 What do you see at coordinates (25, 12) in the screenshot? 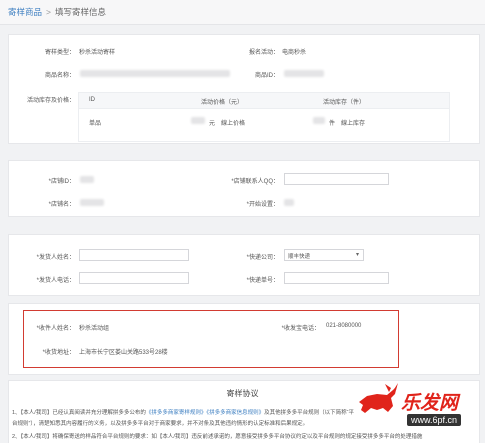
I see `breadcrumb-root-link: 寄样商品` at bounding box center [25, 12].